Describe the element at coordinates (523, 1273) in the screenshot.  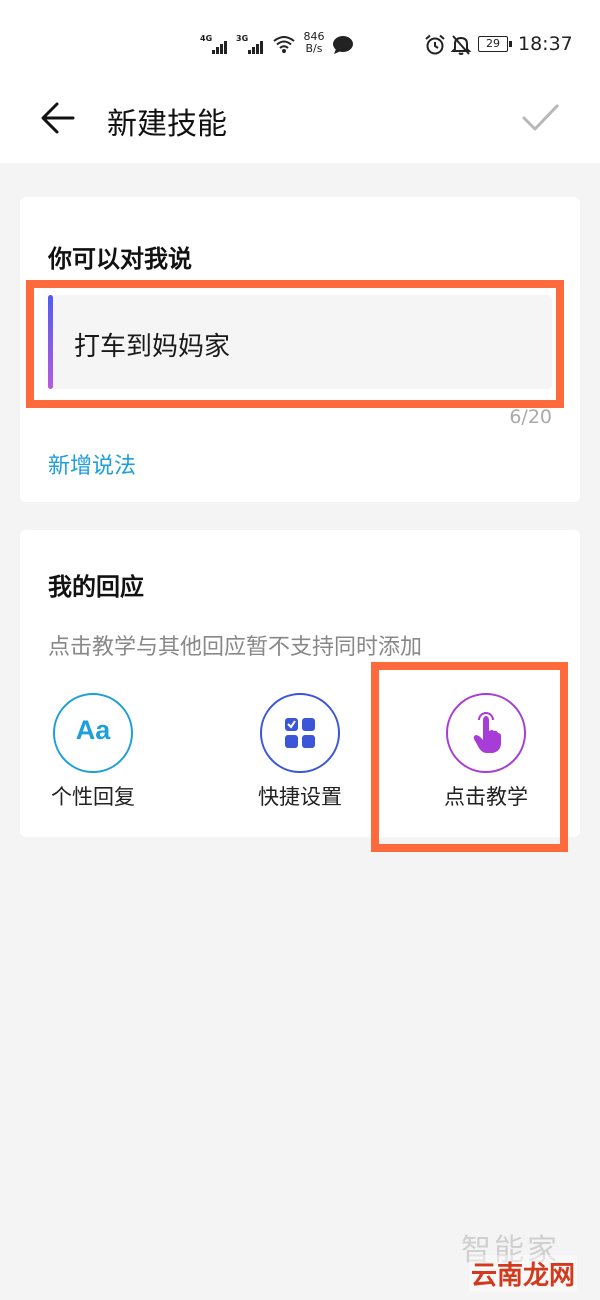
I see `watermark-bottom-text: 云南龙网` at that location.